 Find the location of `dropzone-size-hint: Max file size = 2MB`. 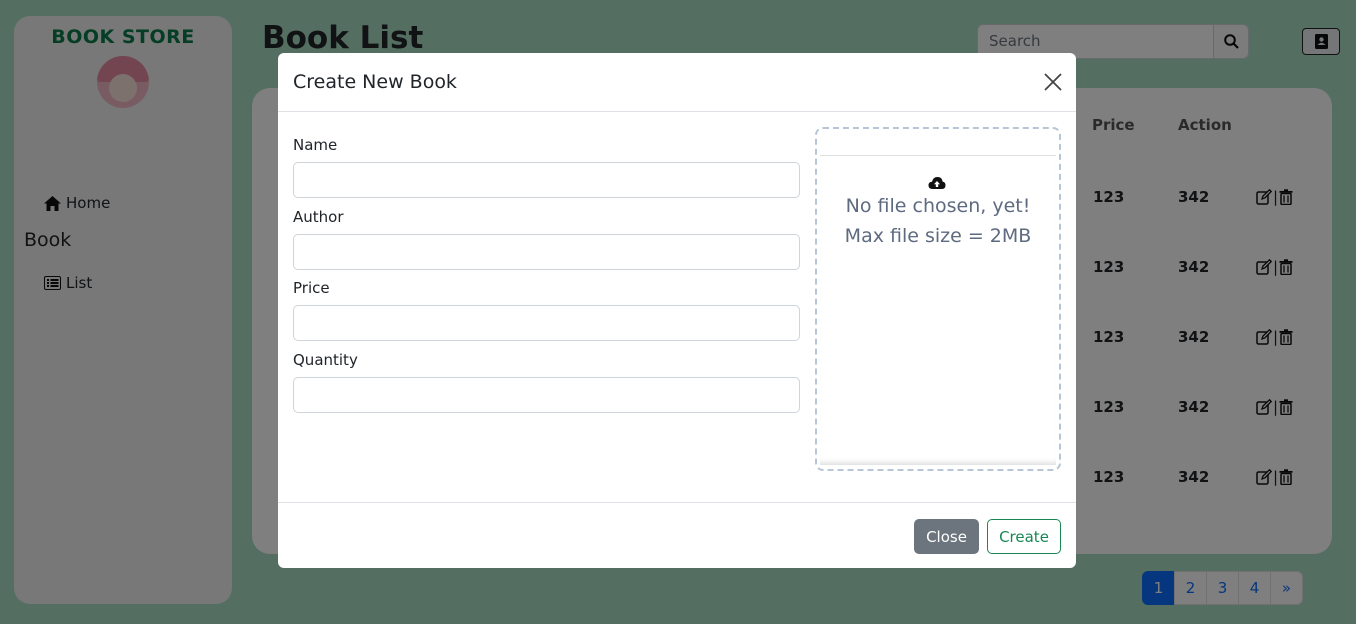

dropzone-size-hint: Max file size = 2MB is located at coordinates (938, 236).